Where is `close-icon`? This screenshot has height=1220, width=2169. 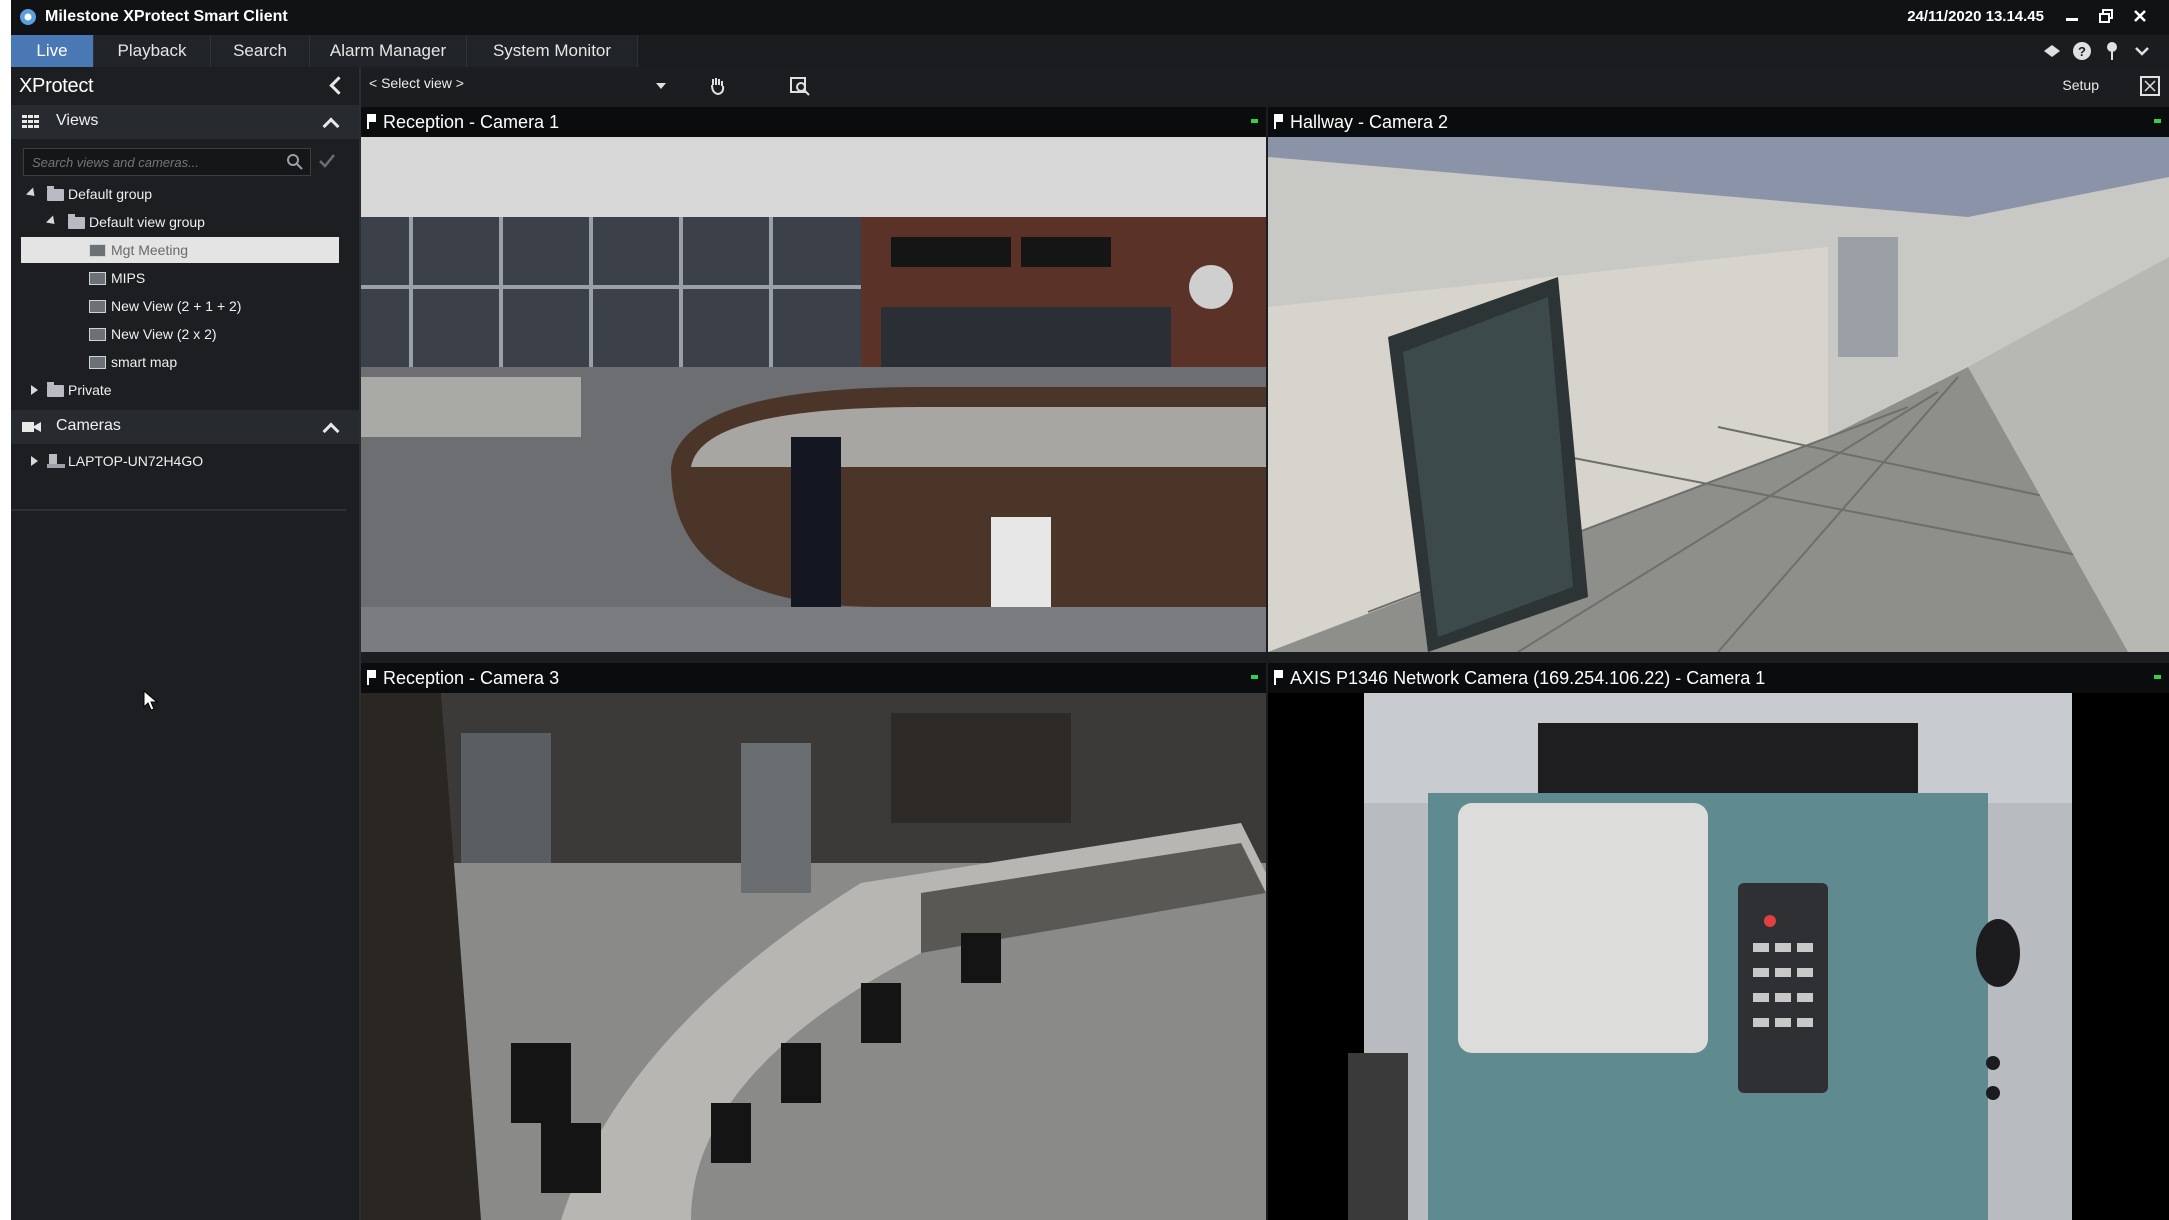
close-icon is located at coordinates (2140, 17).